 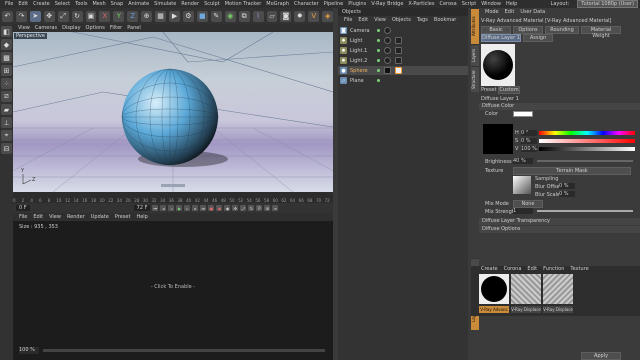 What do you see at coordinates (6, 57) in the screenshot?
I see `texture-mode-icon: ▩` at bounding box center [6, 57].